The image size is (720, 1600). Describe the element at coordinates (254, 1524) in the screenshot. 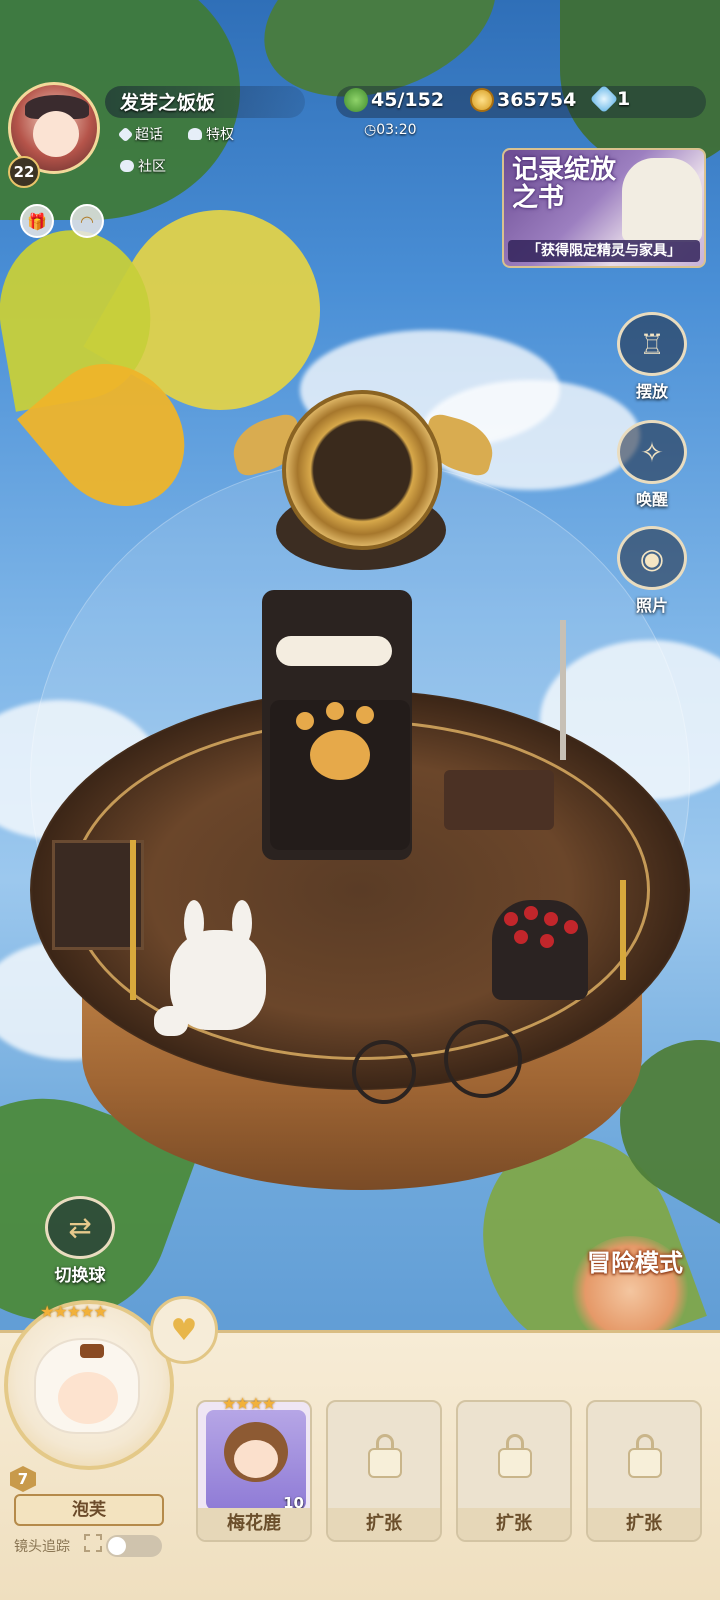

I see `companion-name: 梅花鹿` at that location.